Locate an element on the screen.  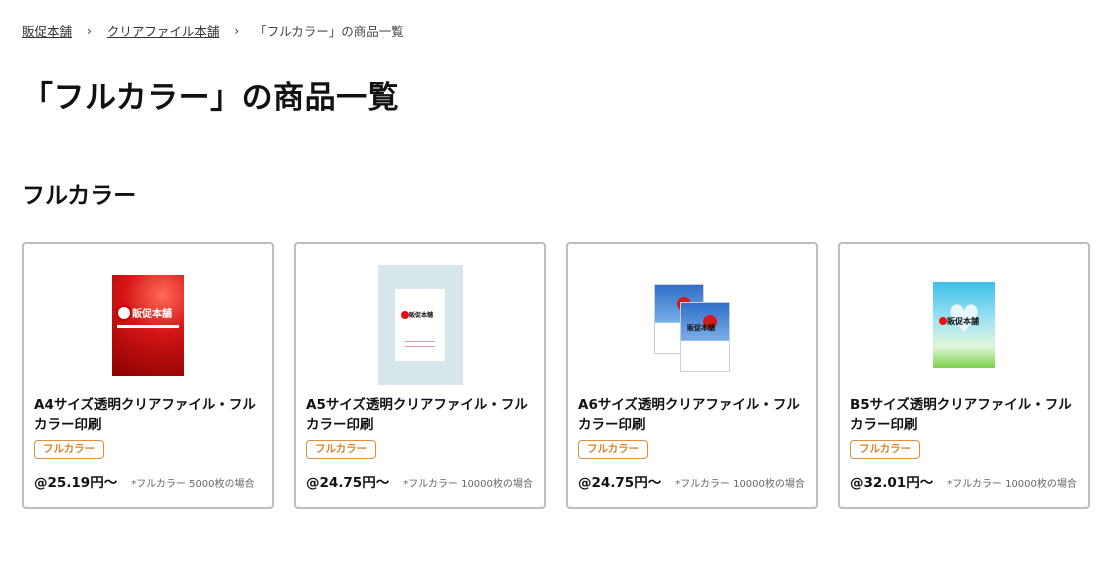
product-name: A5サイズ透明クリアファイル・フルカラー印刷 is located at coordinates (421, 415).